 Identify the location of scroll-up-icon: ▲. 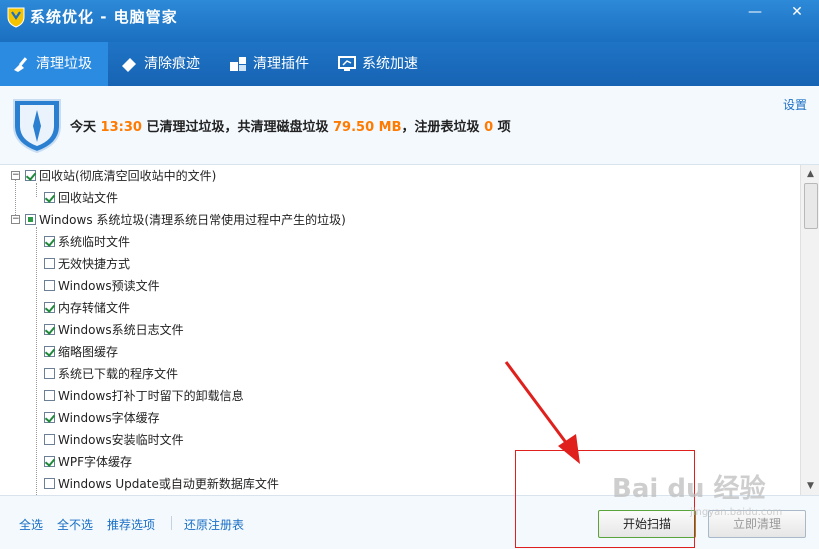
(810, 174).